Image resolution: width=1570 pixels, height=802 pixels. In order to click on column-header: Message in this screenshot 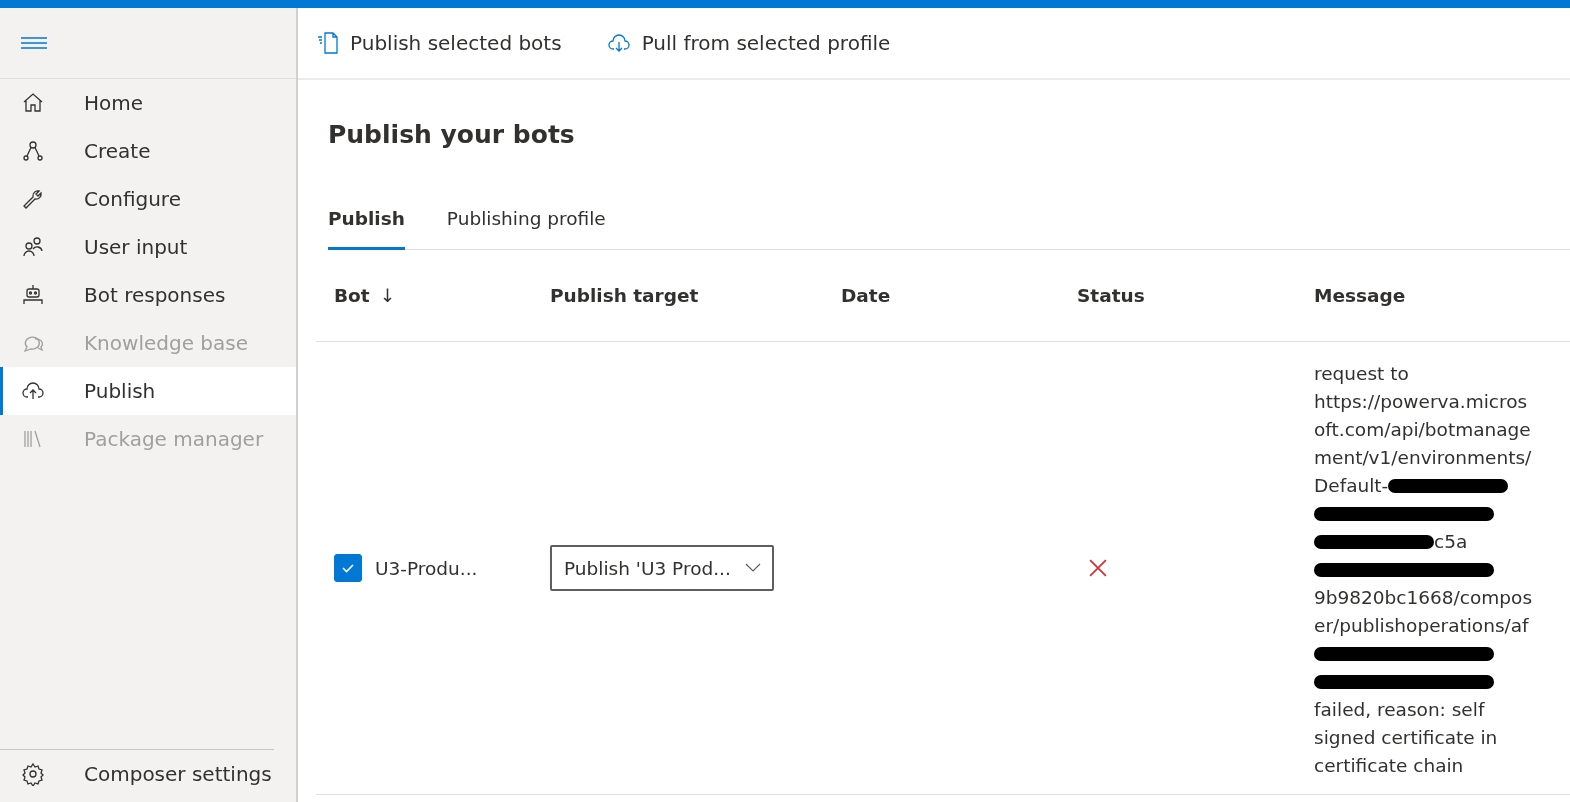, I will do `click(1360, 295)`.